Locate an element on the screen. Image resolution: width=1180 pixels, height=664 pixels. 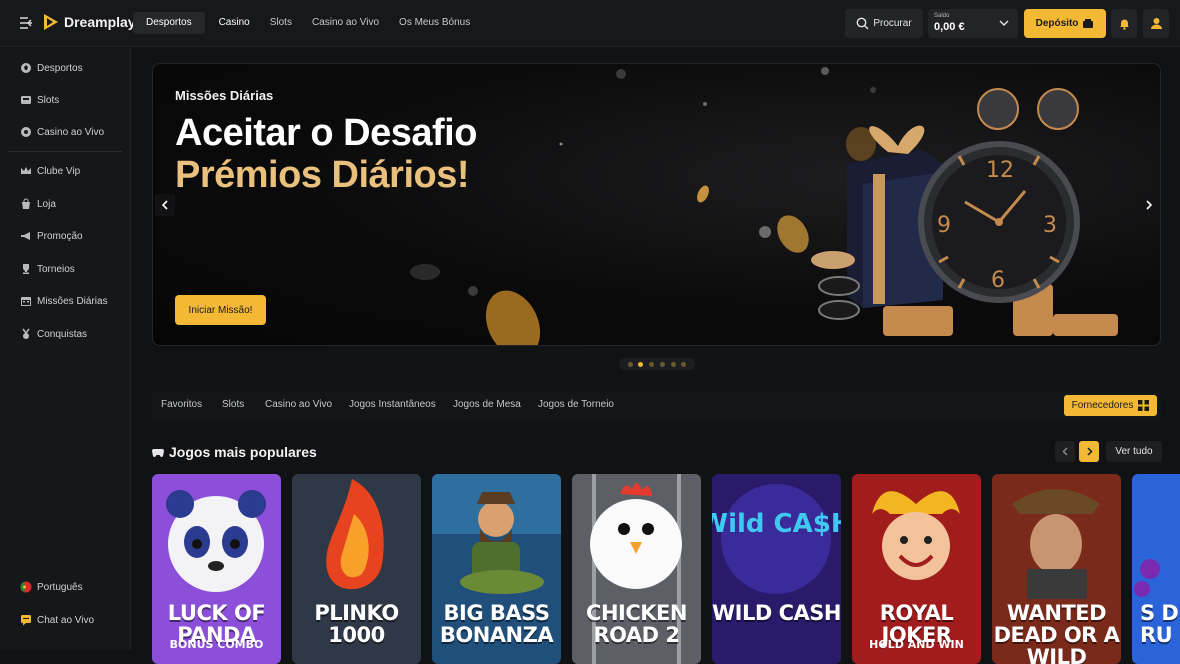
game-card-wild-cash: Wild CA$H WILD CASH is located at coordinates (776, 569).